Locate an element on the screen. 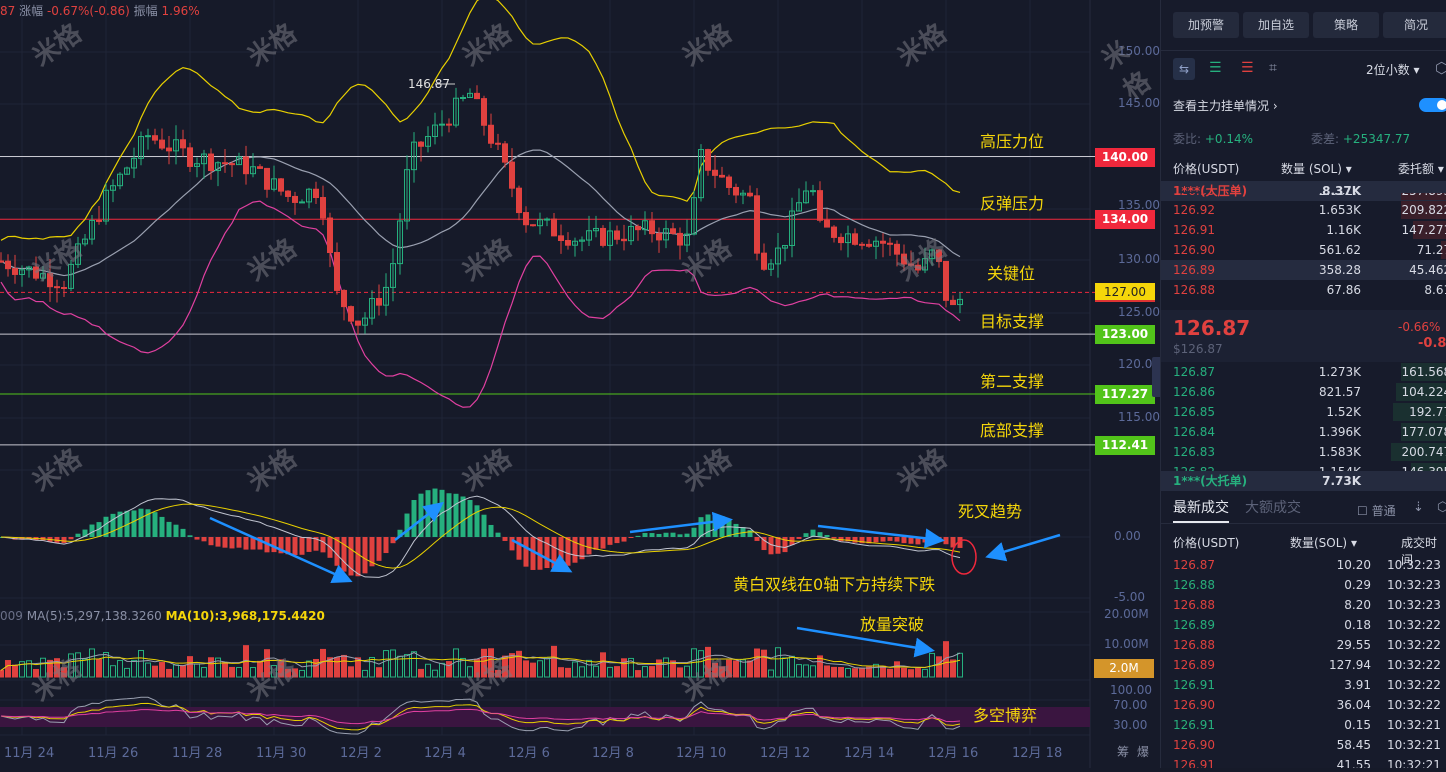  overview-button: 简况 is located at coordinates (1414, 25).